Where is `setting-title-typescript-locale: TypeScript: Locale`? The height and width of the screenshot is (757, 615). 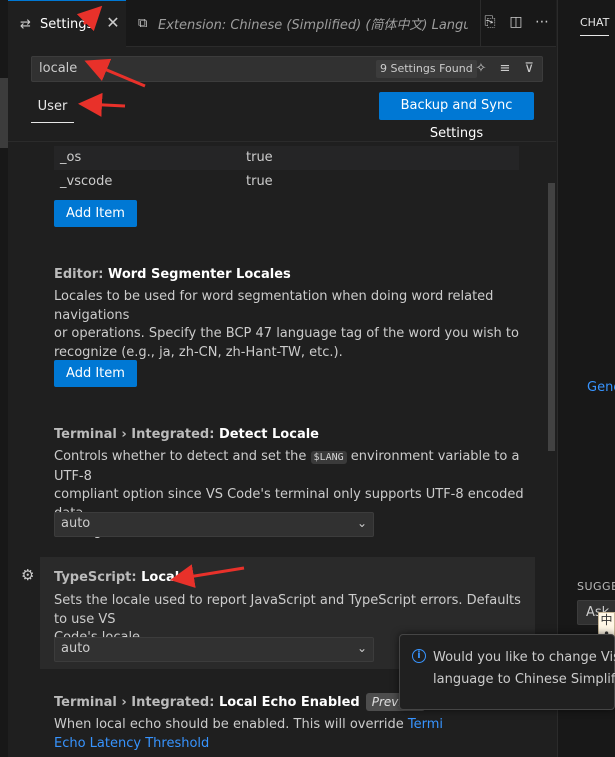
setting-title-typescript-locale: TypeScript: Locale is located at coordinates (121, 577).